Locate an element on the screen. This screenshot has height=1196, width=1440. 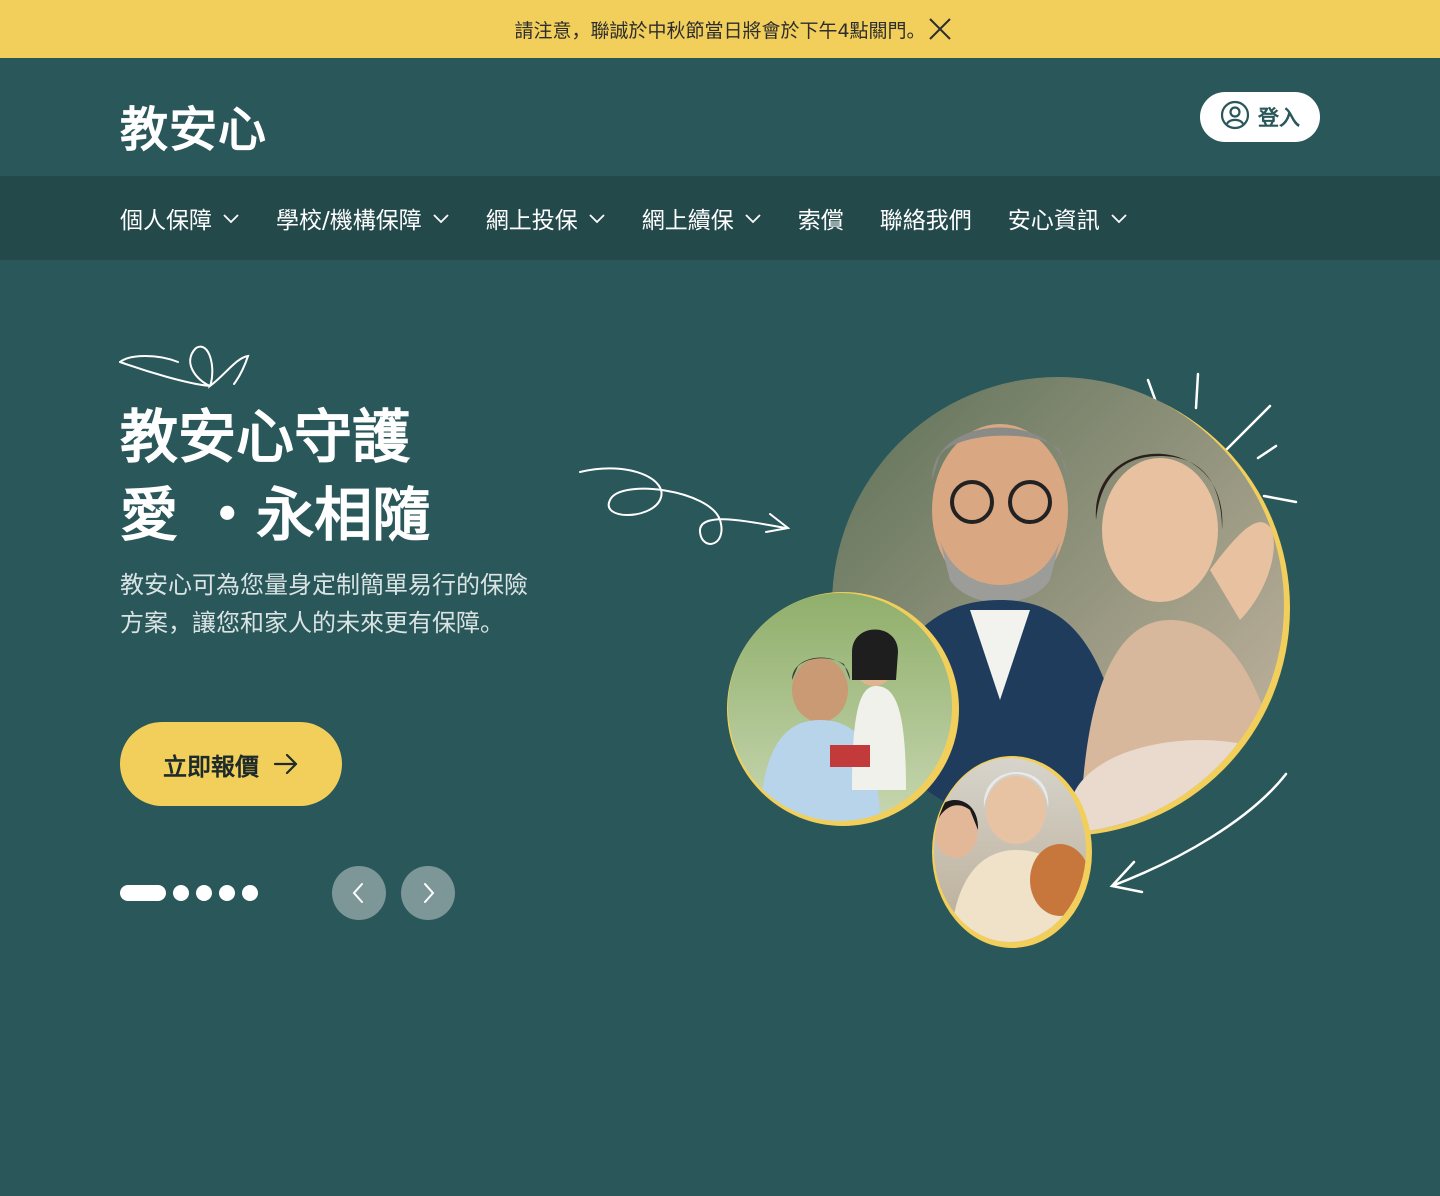
nav-item-label: 網上續保 is located at coordinates (687, 221).